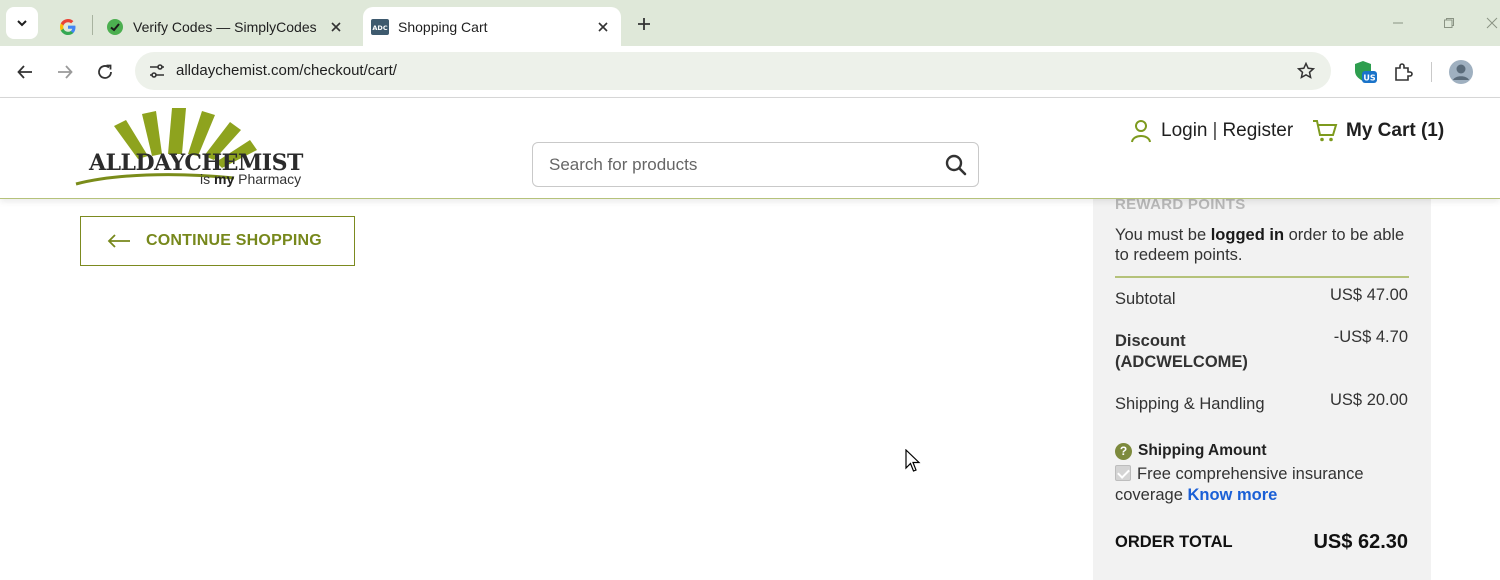  I want to click on shipping-amount: ? Shipping Amount, so click(1191, 451).